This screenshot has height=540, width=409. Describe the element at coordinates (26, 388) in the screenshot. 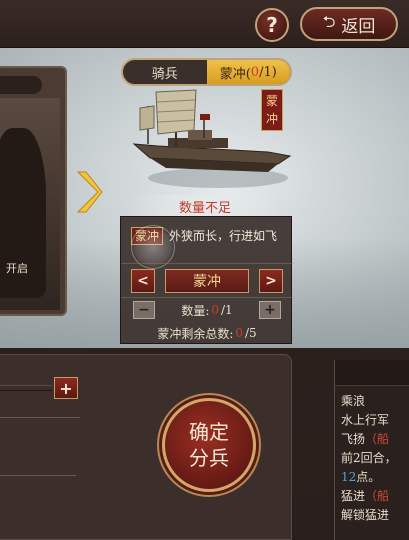

I see `troop-slider-track` at that location.